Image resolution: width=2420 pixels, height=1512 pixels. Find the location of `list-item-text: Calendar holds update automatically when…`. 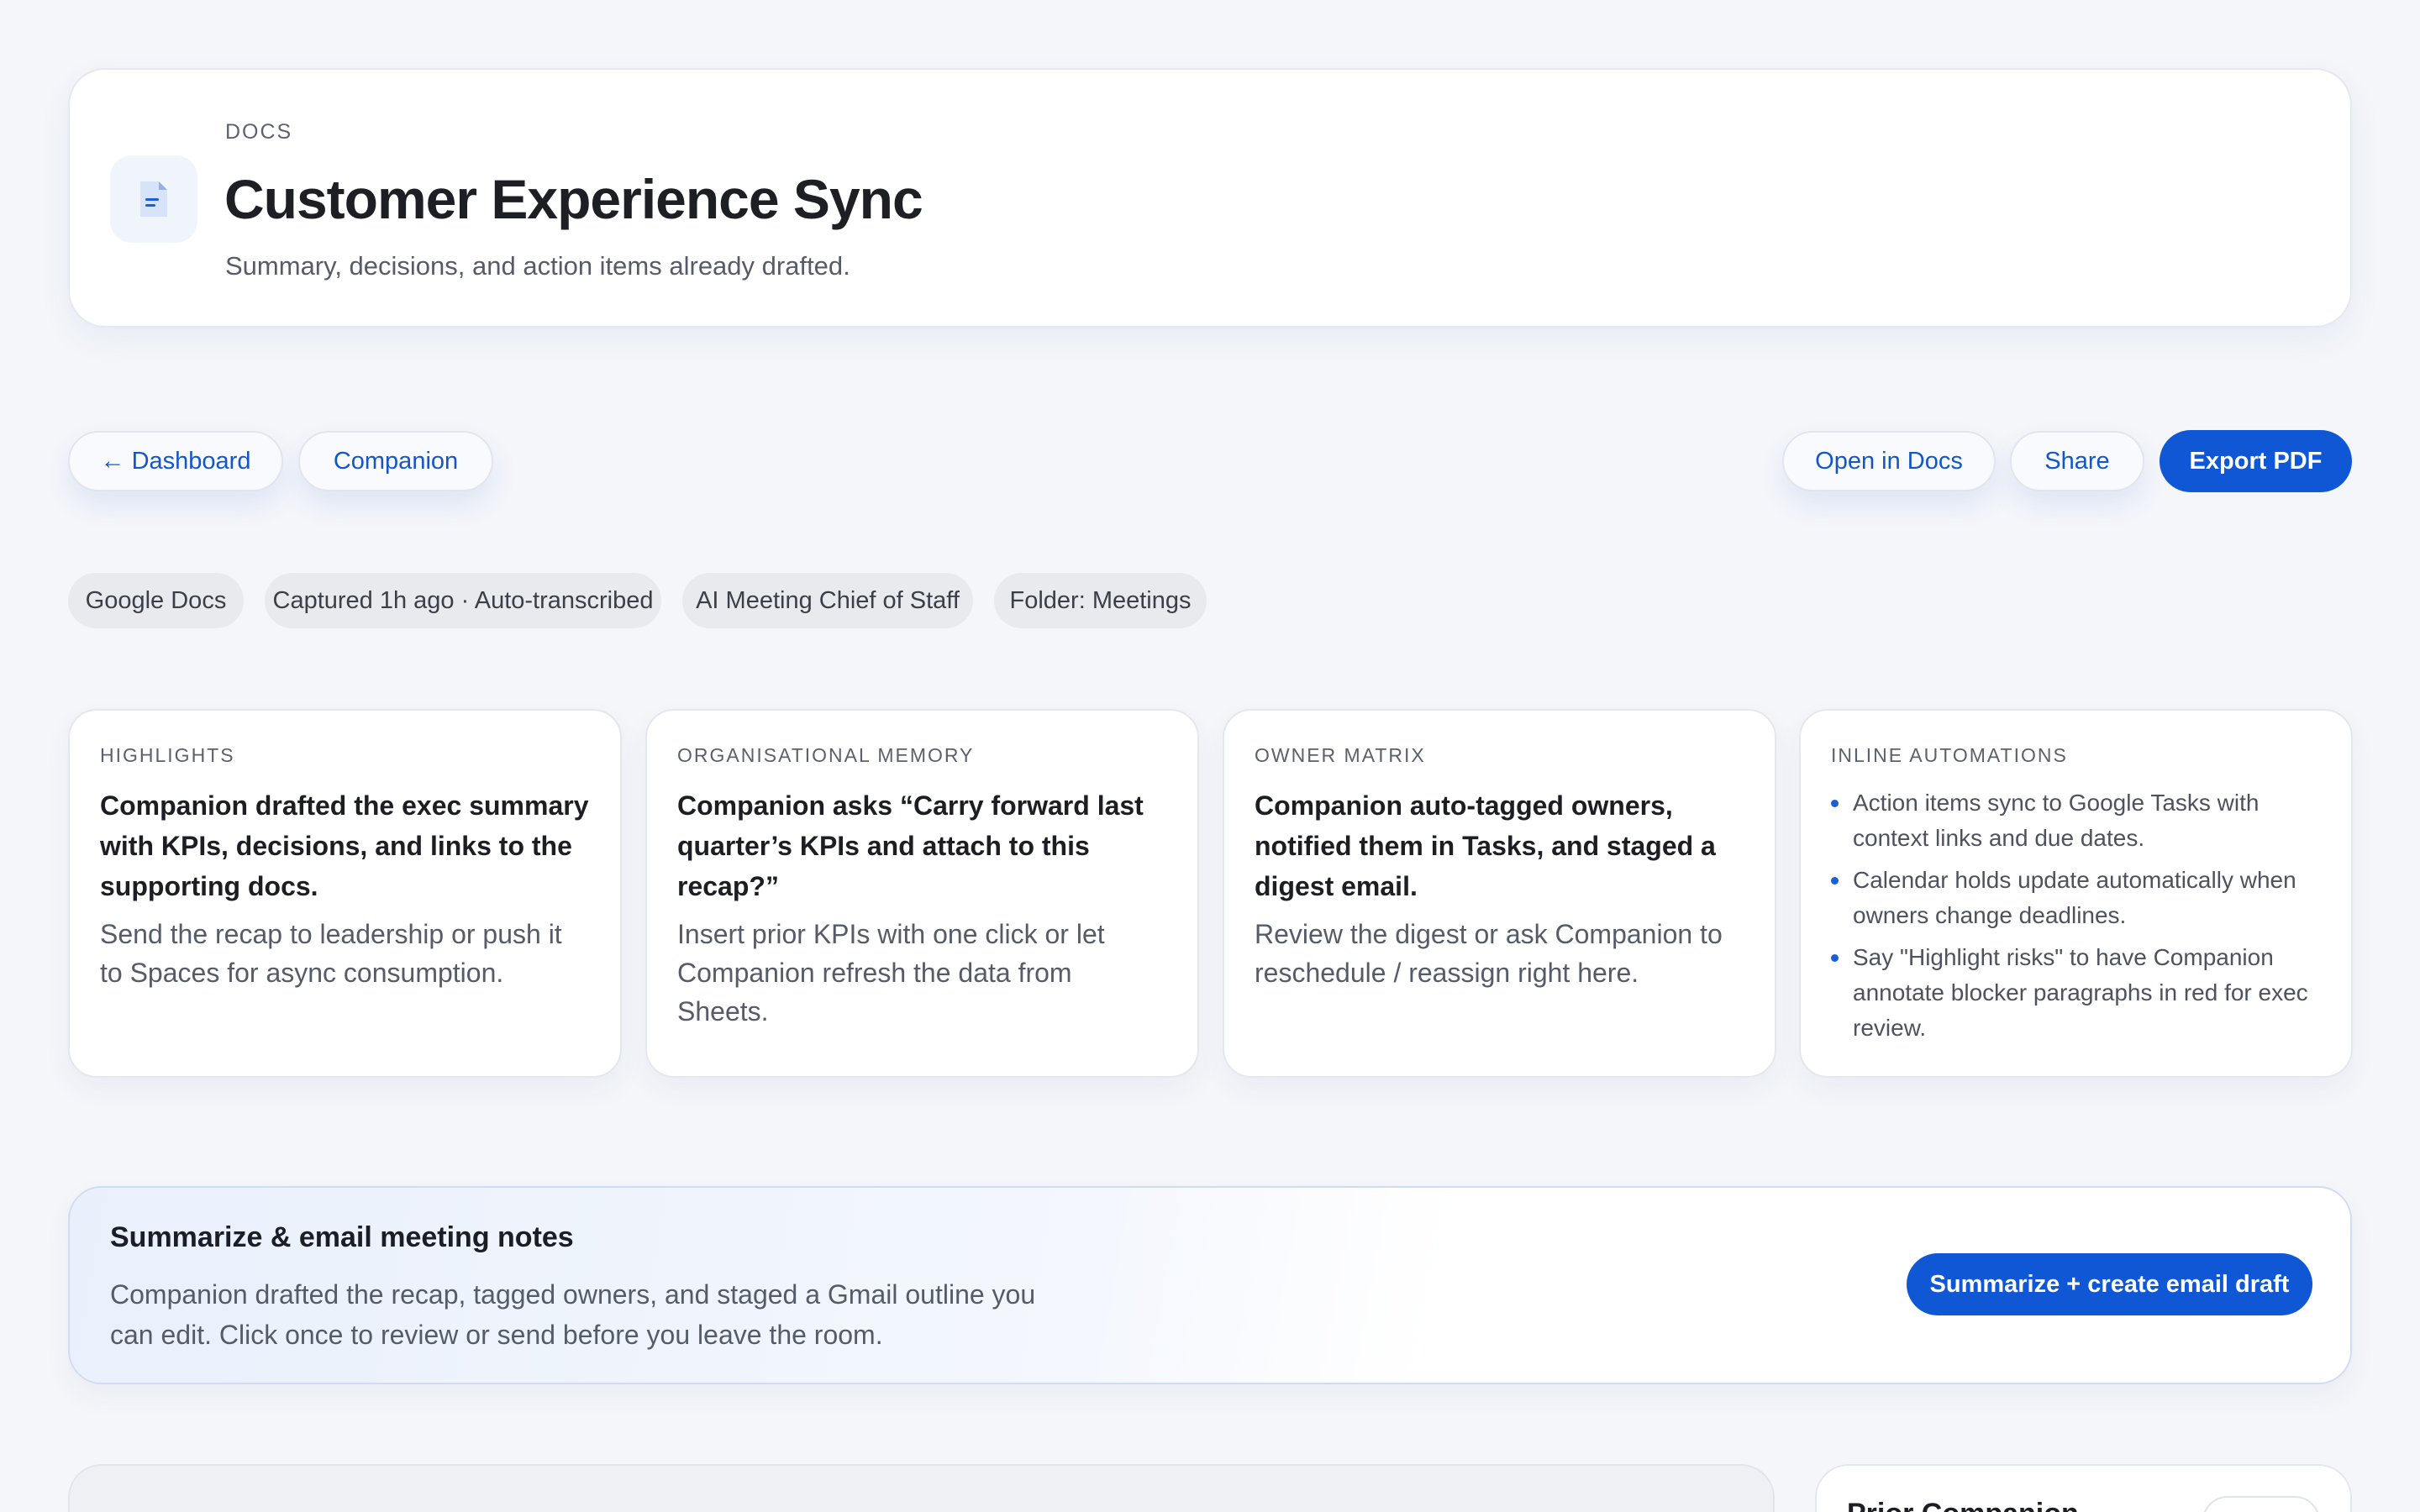

list-item-text: Calendar holds update automatically when… is located at coordinates (2074, 897).